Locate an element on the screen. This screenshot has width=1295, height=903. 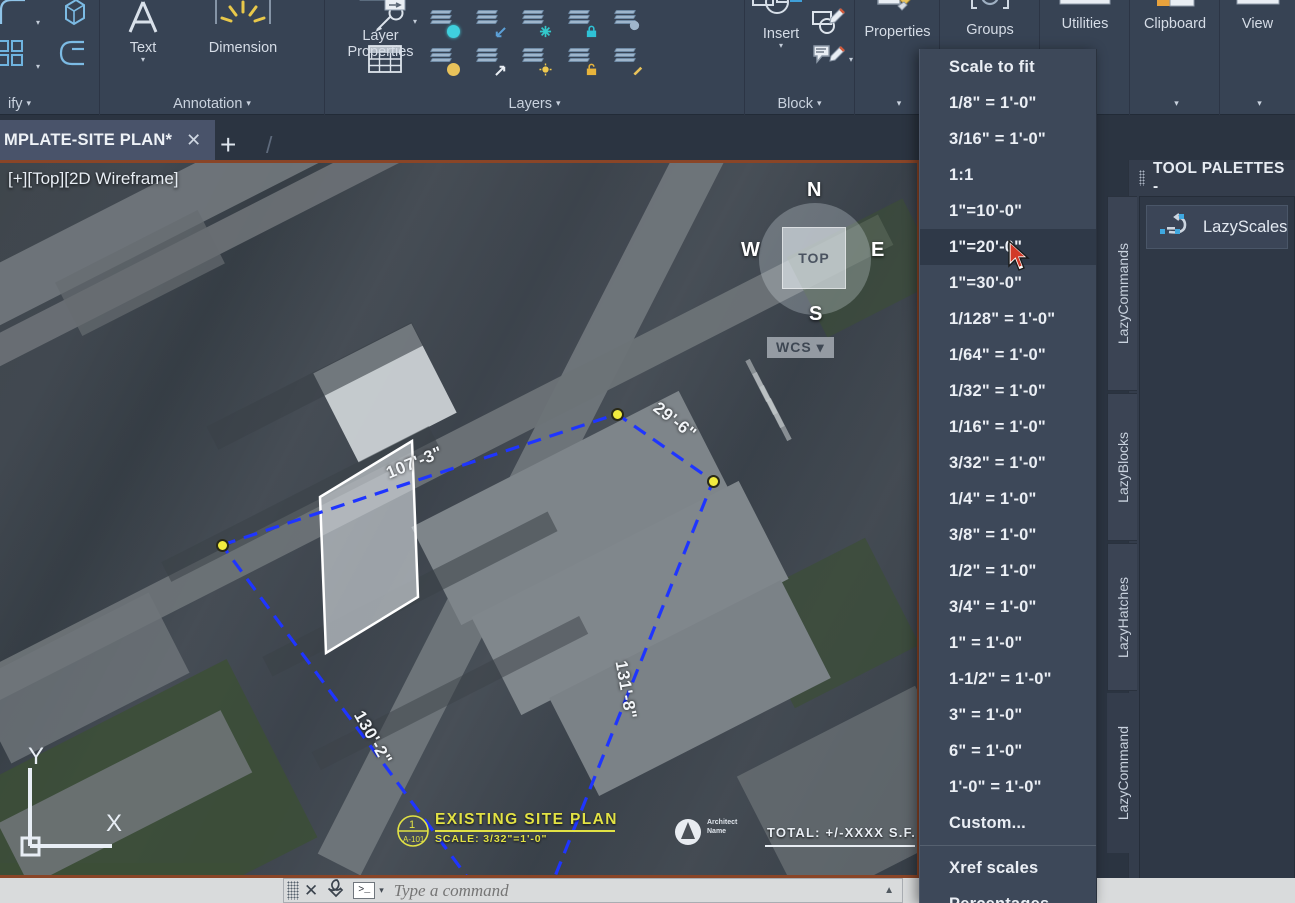
menu-item-scale: 1/4" = 1'-0" is located at coordinates (1008, 499).